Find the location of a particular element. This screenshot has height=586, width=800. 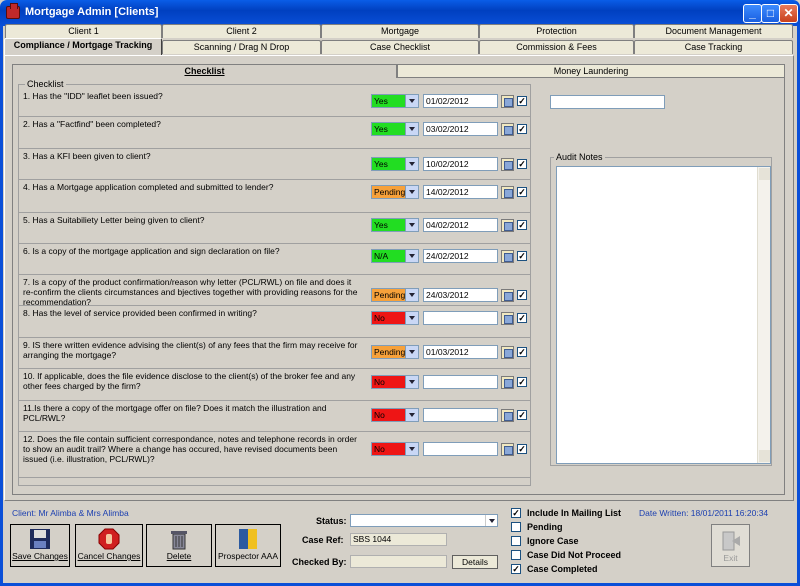

date-field: 24/03/2012 is located at coordinates (460, 295).